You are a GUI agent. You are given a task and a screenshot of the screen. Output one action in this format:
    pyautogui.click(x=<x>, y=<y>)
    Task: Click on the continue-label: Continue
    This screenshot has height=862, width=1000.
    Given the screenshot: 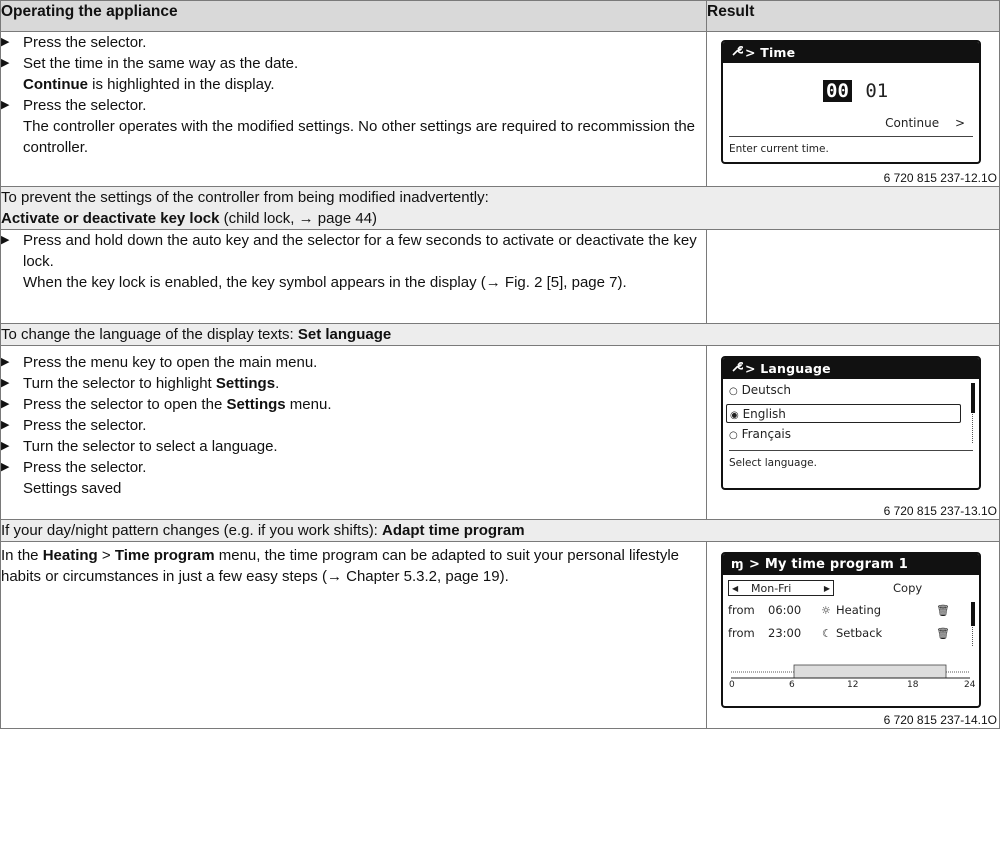 What is the action you would take?
    pyautogui.click(x=912, y=123)
    